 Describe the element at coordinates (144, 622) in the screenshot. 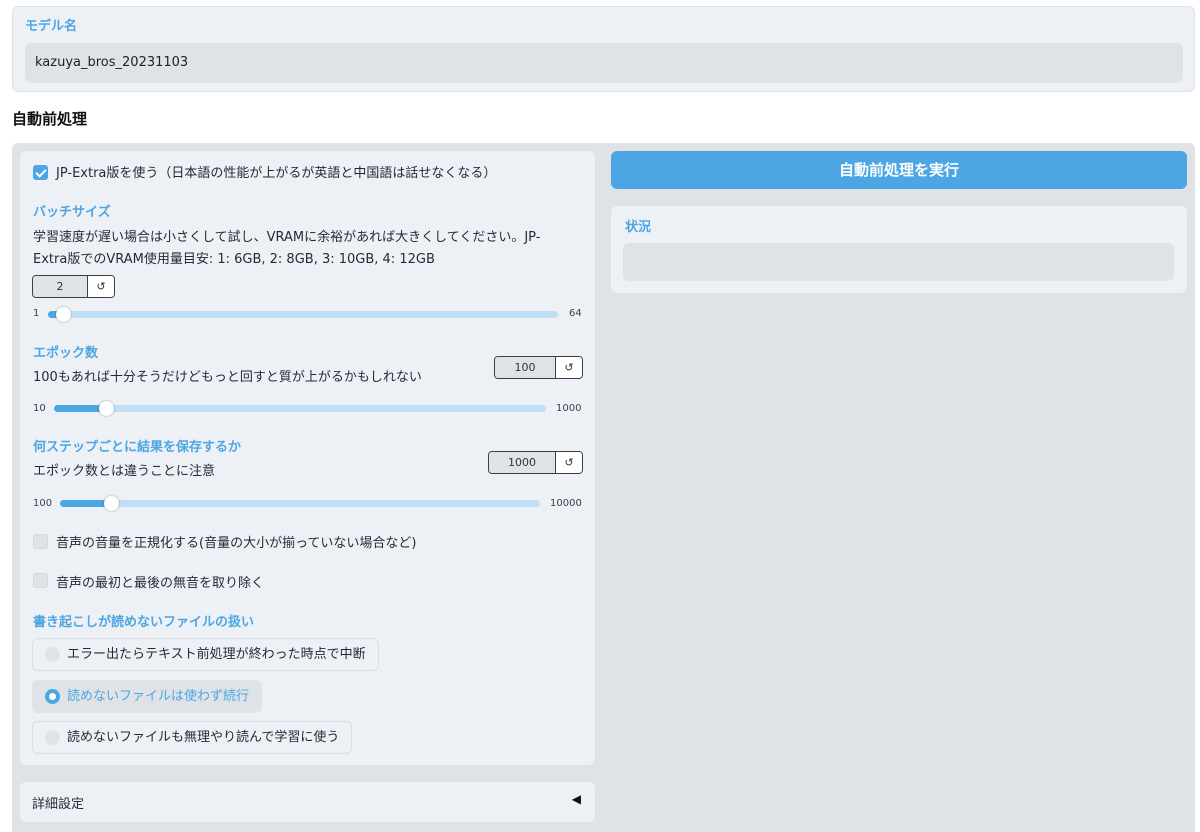

I see `unreadable-label: 書き起こしが読めないファイルの扱い` at that location.